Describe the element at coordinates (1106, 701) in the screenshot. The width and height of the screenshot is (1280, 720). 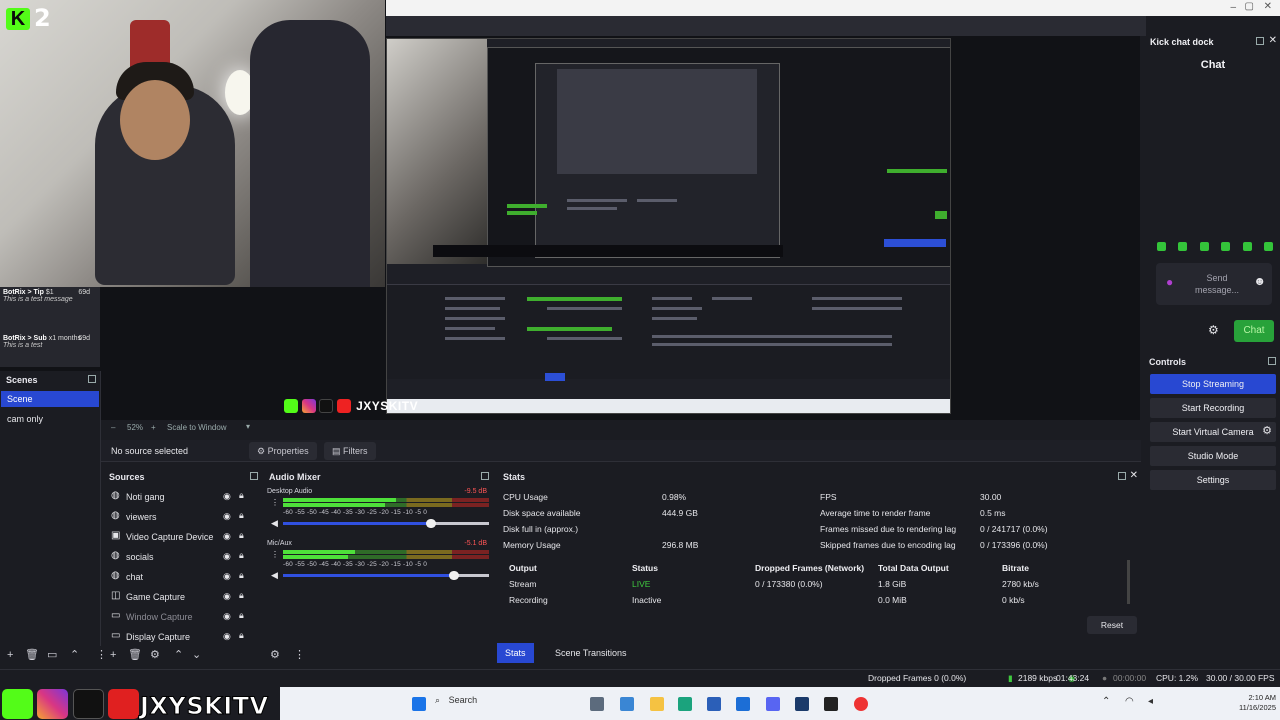
I see `chevron-up-icon: ⌃` at that location.